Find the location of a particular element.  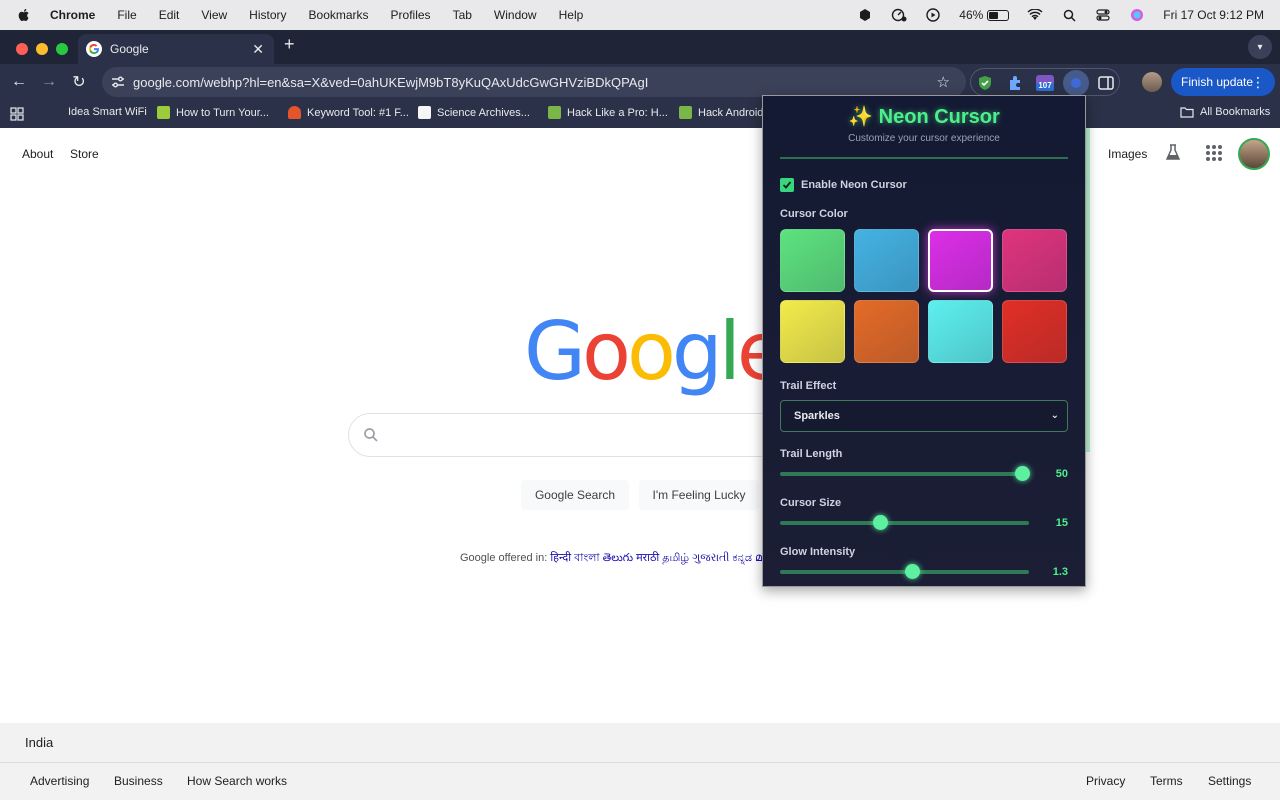

search-input is located at coordinates (589, 436).